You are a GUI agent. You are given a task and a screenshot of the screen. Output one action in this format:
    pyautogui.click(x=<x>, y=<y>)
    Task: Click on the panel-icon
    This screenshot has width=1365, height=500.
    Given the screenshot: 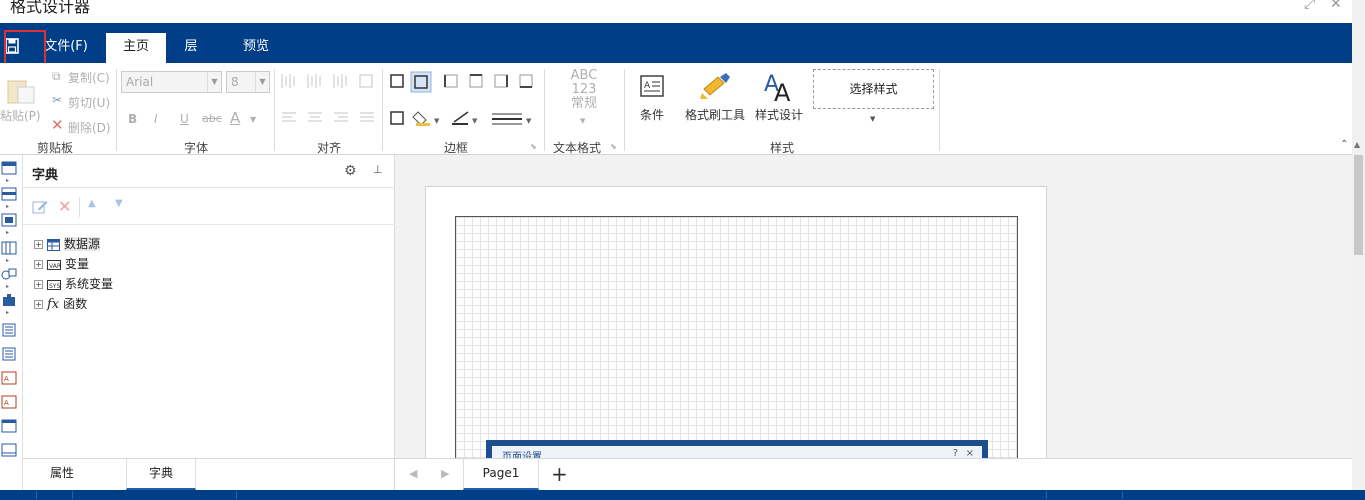 What is the action you would take?
    pyautogui.click(x=9, y=426)
    